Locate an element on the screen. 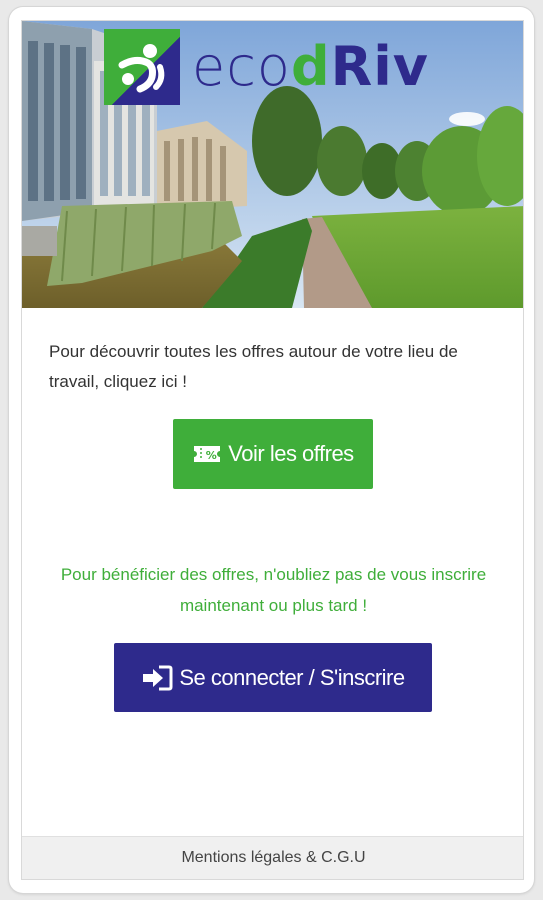 Image resolution: width=543 pixels, height=900 pixels. ecodriv-logo: ecodRiv is located at coordinates (266, 67).